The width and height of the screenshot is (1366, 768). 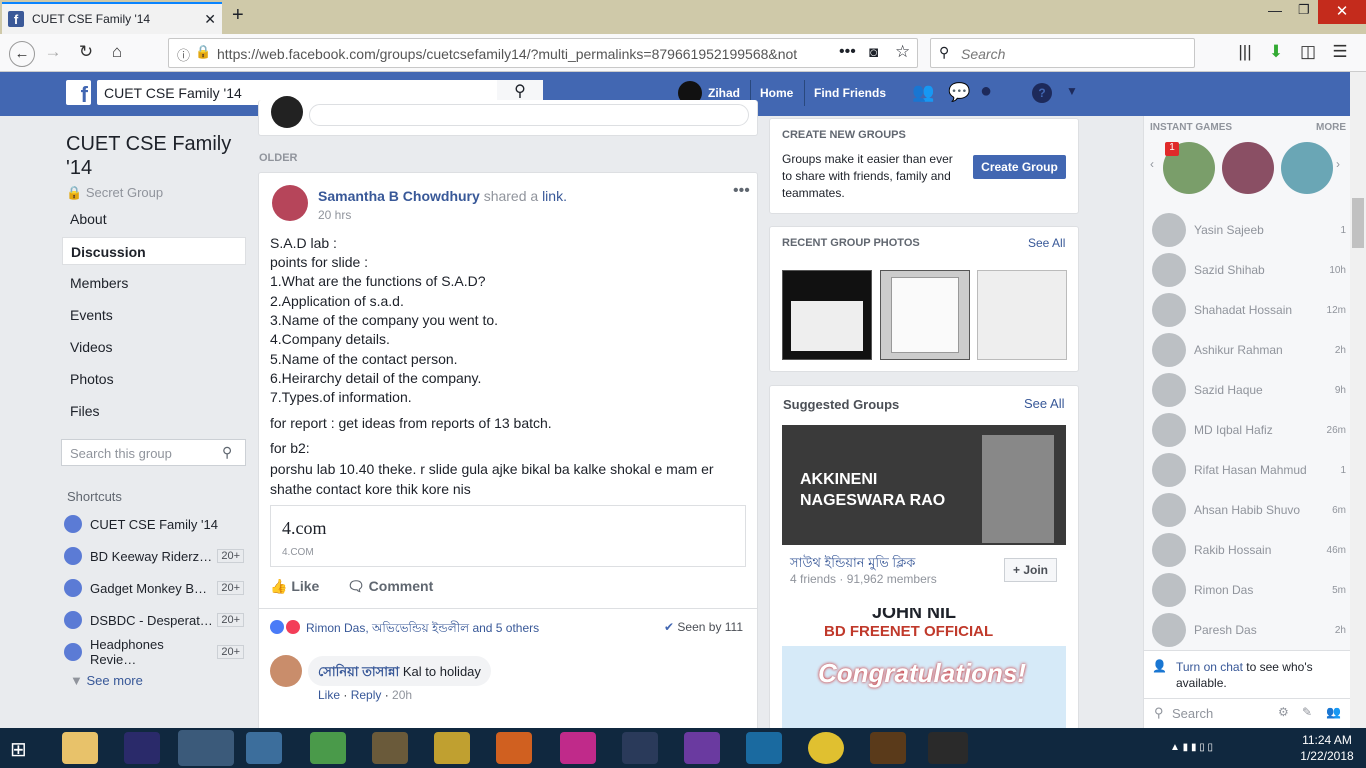 What do you see at coordinates (1030, 570) in the screenshot?
I see `join-button: + Join` at bounding box center [1030, 570].